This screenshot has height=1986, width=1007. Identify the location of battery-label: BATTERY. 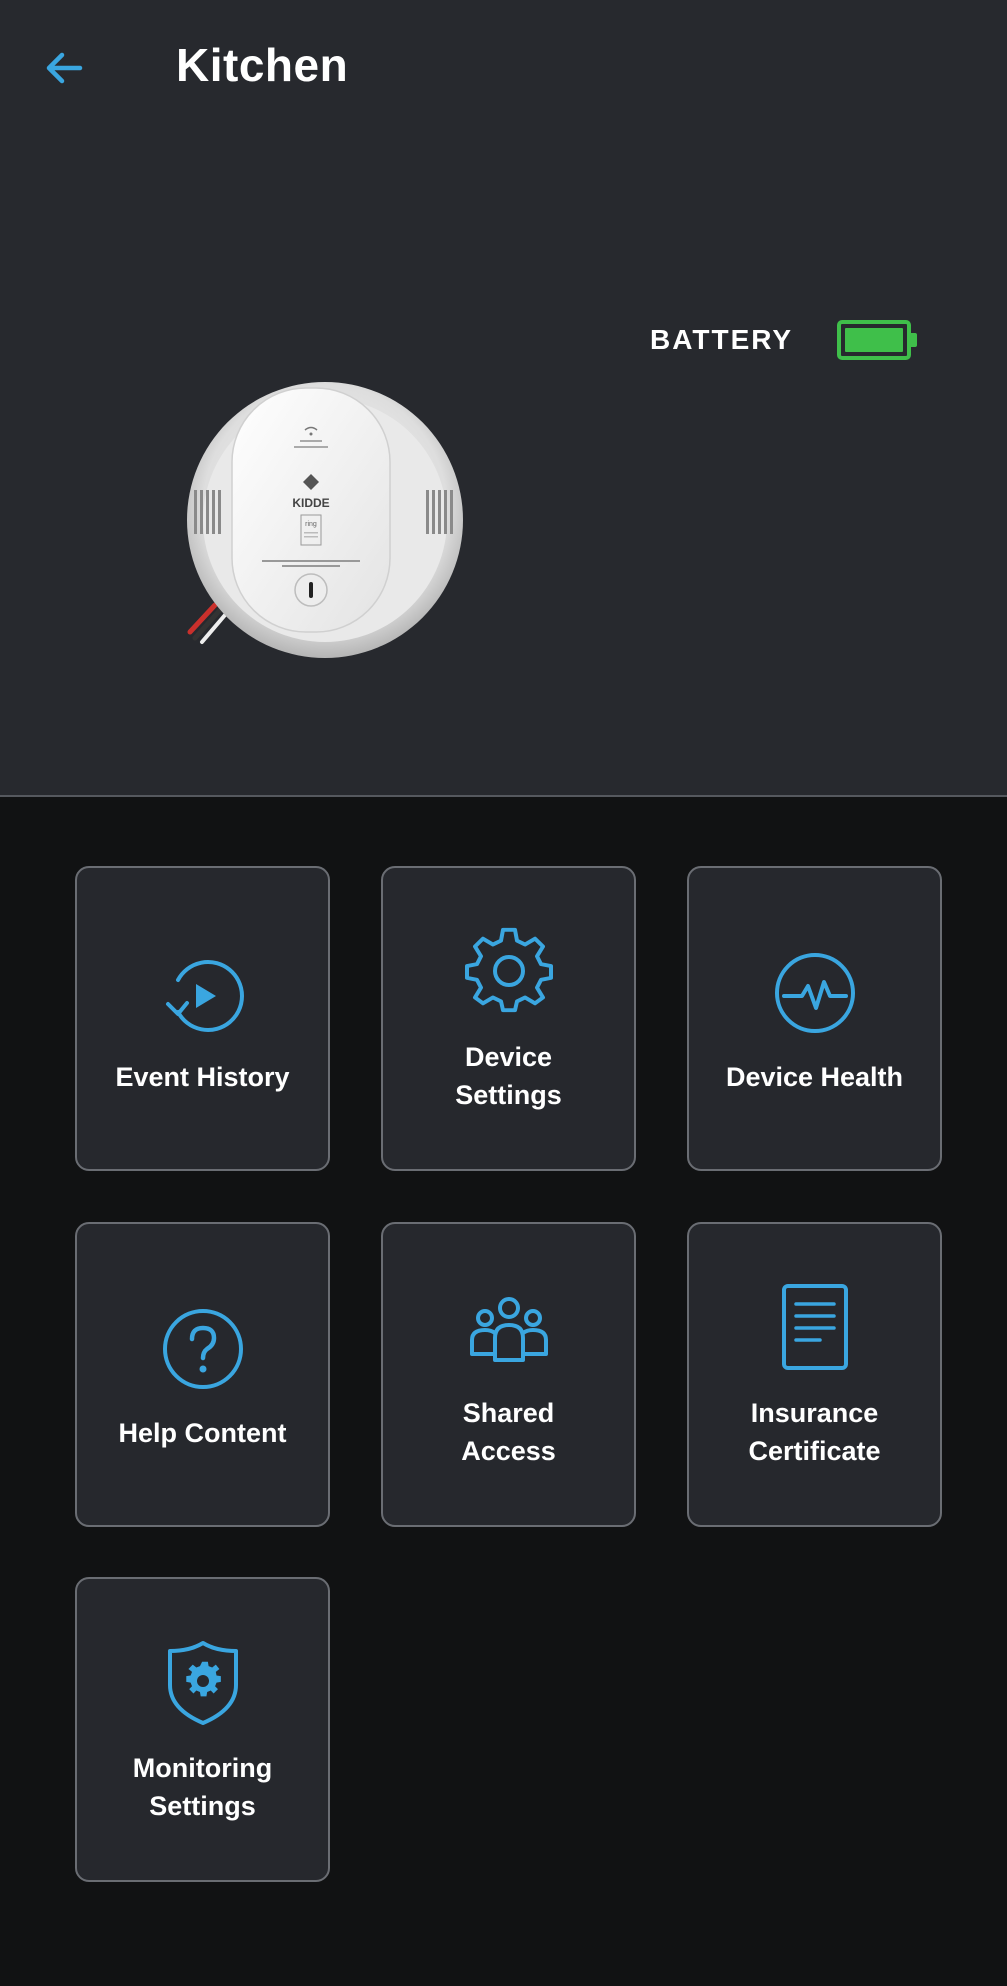
(722, 339).